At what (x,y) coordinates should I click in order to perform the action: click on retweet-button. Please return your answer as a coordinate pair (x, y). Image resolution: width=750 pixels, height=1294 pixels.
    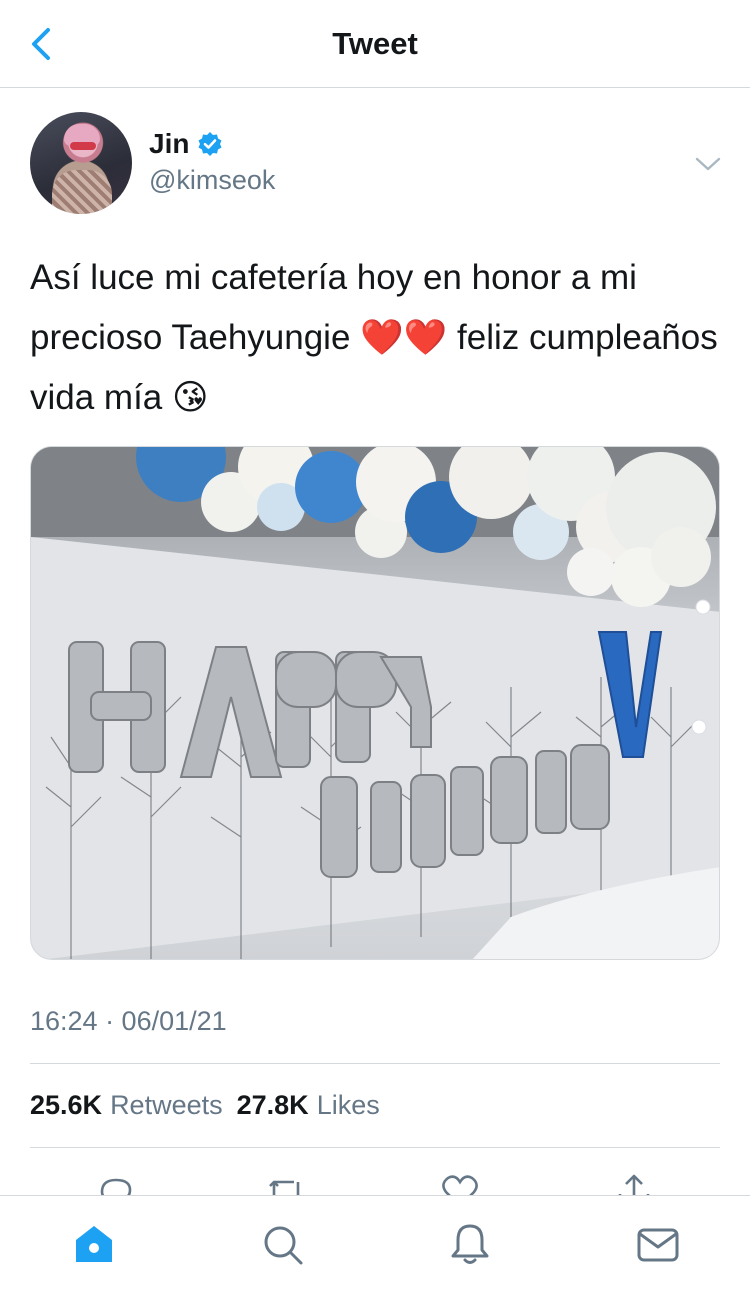
    Looking at the image, I should click on (286, 1184).